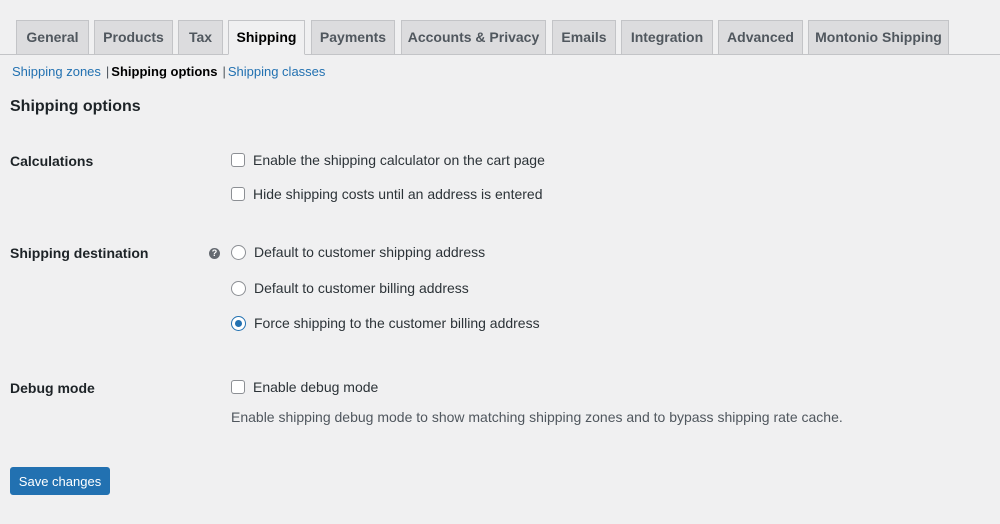 The height and width of the screenshot is (524, 1000). I want to click on debug-mode-option: Enable debug mode, so click(304, 387).